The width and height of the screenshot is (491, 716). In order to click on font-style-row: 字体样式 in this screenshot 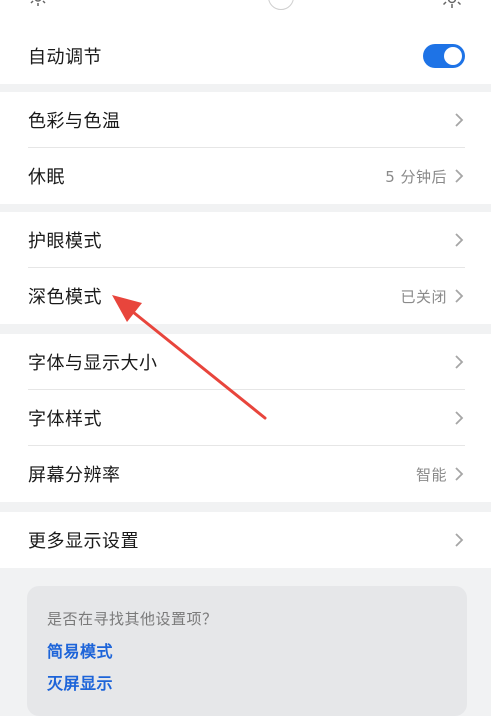, I will do `click(245, 418)`.